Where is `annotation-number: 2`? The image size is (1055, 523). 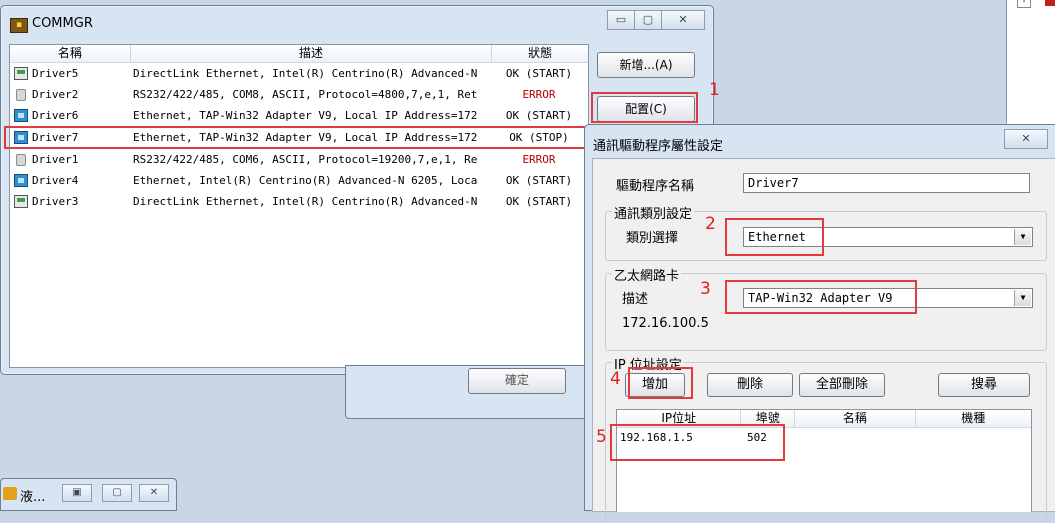
annotation-number: 2 is located at coordinates (710, 224).